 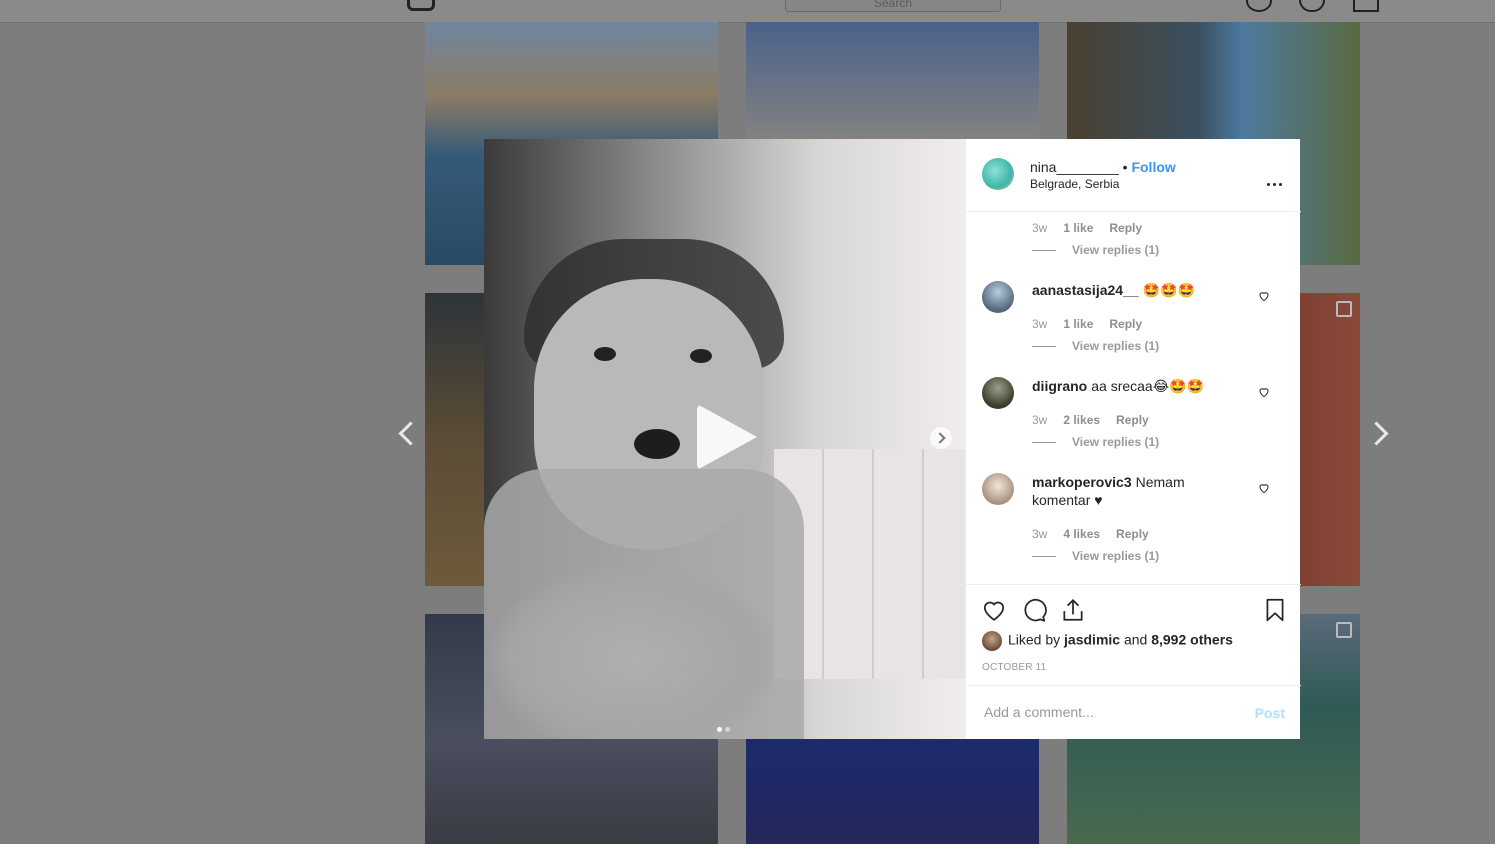 I want to click on comment-meta: 3w 2 likes Reply, so click(x=1098, y=420).